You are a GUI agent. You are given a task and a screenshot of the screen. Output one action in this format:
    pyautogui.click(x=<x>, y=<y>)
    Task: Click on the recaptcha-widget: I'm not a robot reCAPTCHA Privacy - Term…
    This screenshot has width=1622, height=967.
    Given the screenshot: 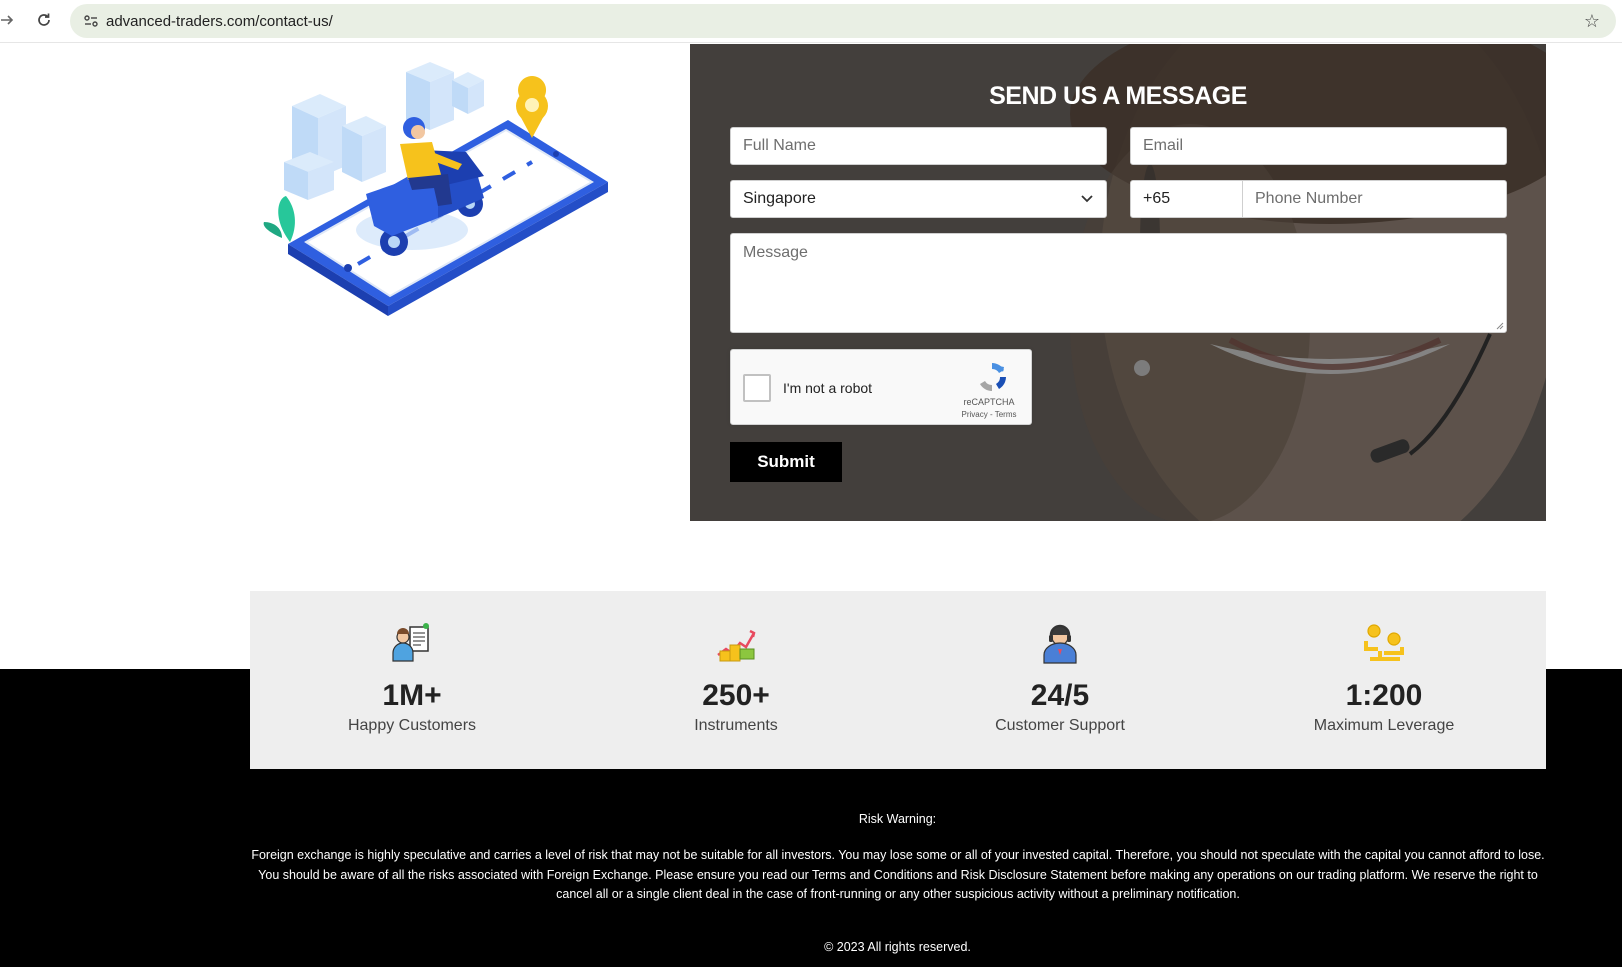 What is the action you would take?
    pyautogui.click(x=881, y=387)
    